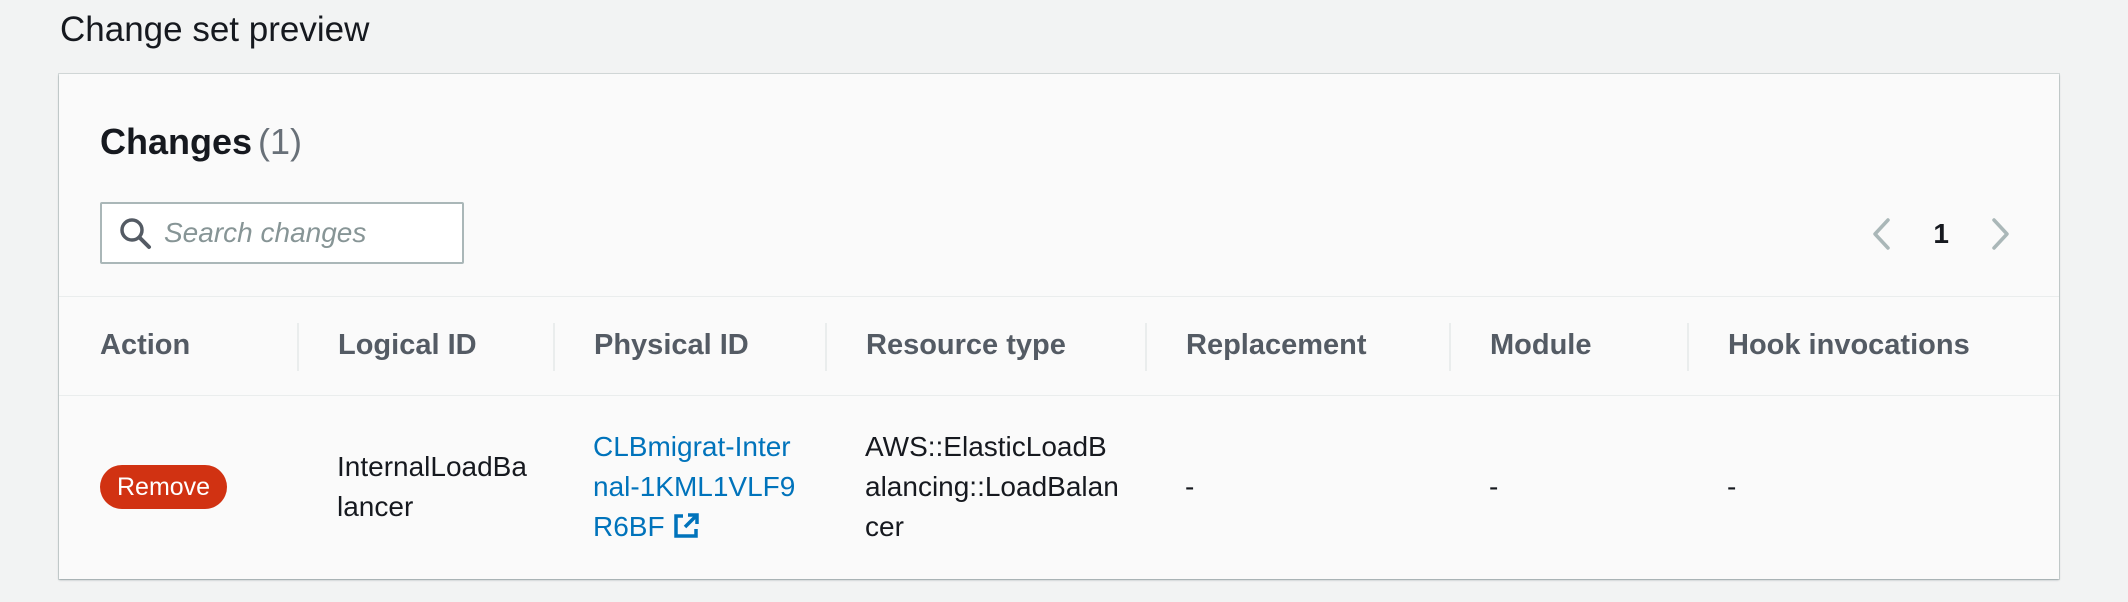 The image size is (2128, 602). I want to click on cell-resource-type: AWS::ElasticLoadBalancing::LoadBalancer, so click(992, 487).